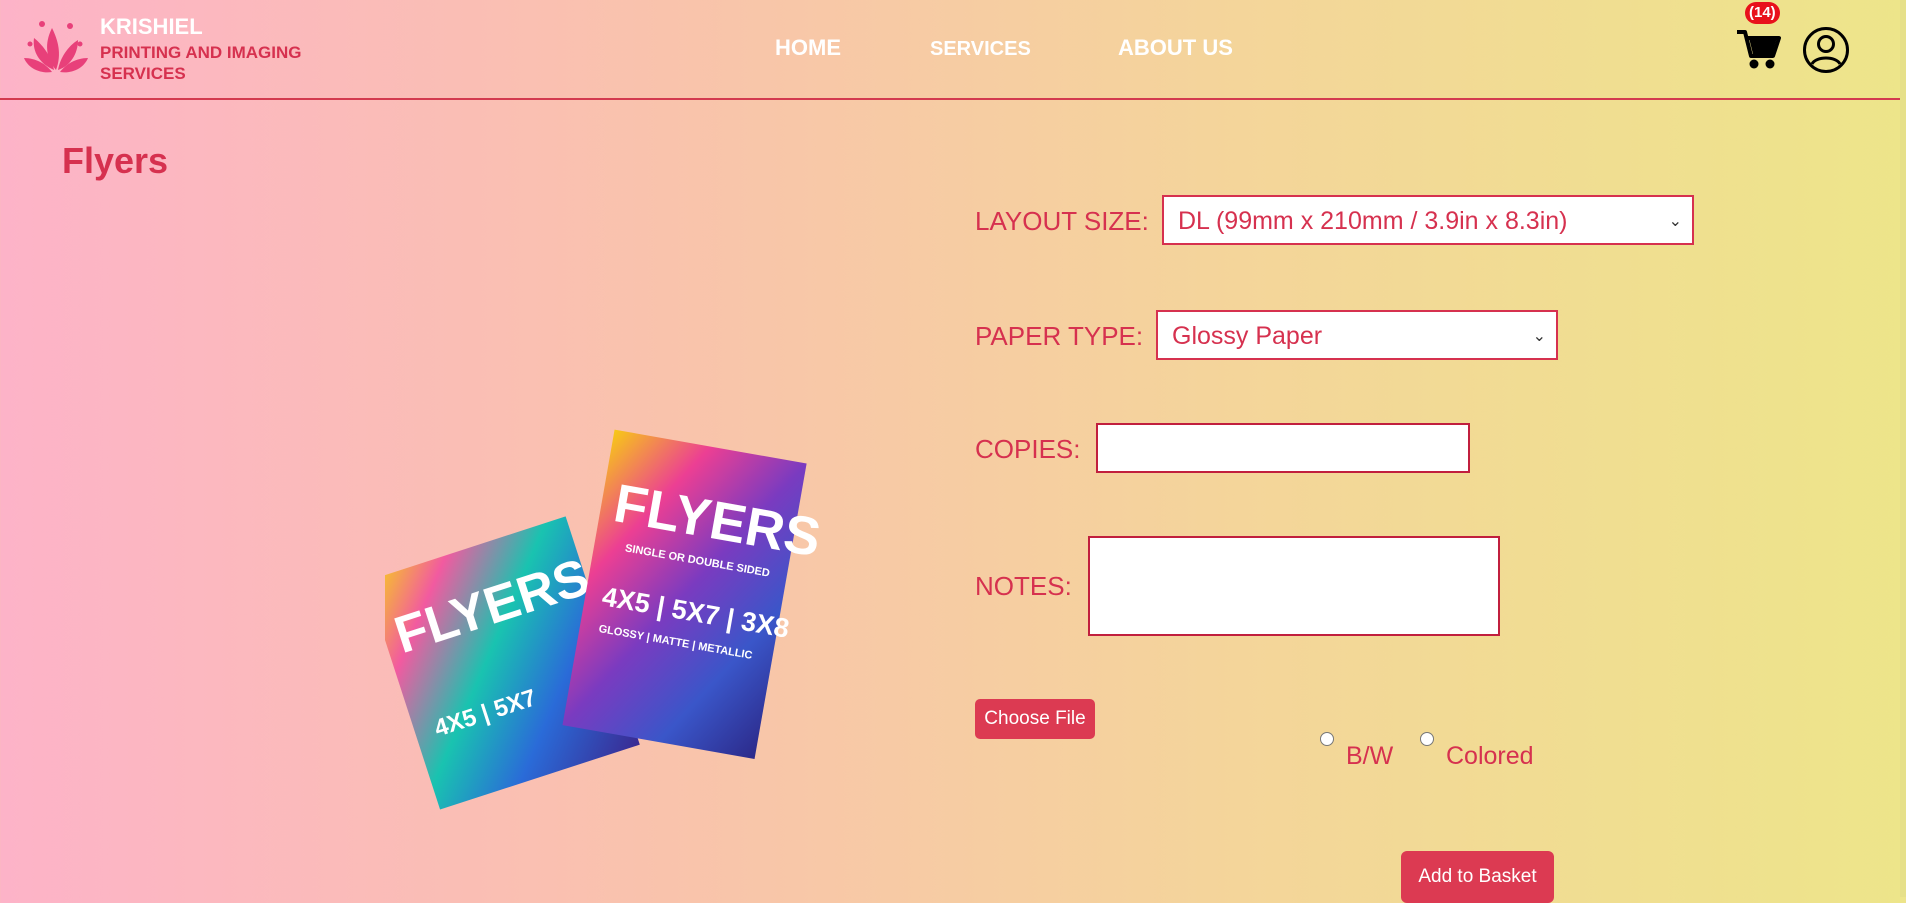 This screenshot has width=1906, height=903. Describe the element at coordinates (151, 26) in the screenshot. I see `brand-name: KRISHIEL` at that location.